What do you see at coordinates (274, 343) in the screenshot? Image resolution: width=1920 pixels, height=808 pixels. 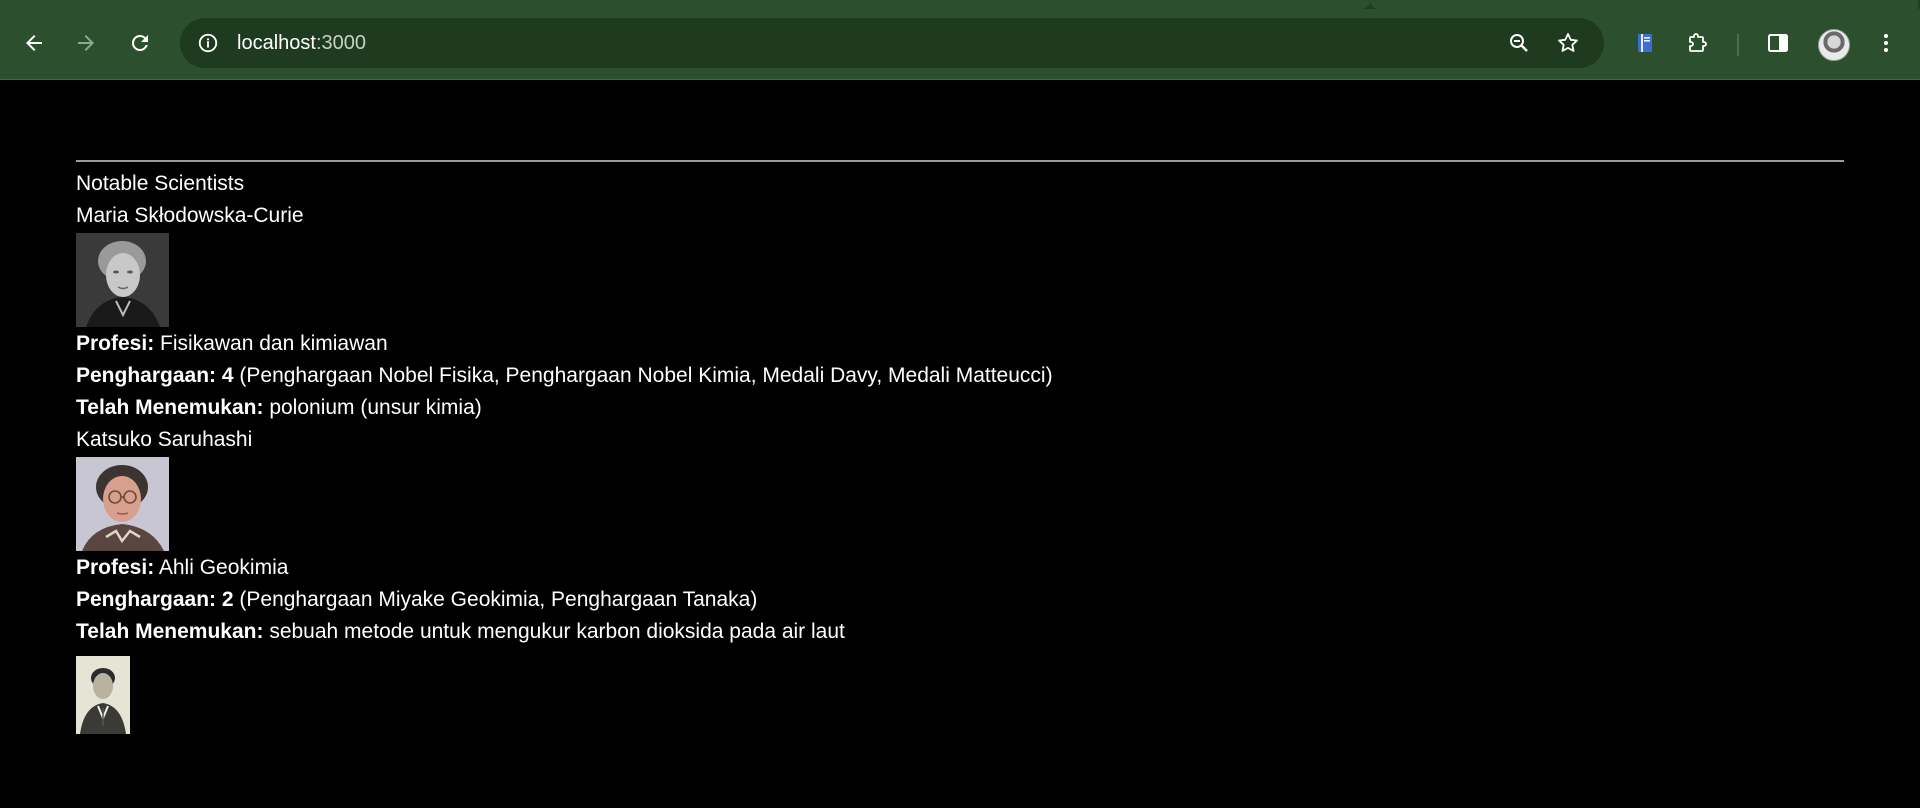 I see `profession-value: Fisikawan dan kimiawan` at bounding box center [274, 343].